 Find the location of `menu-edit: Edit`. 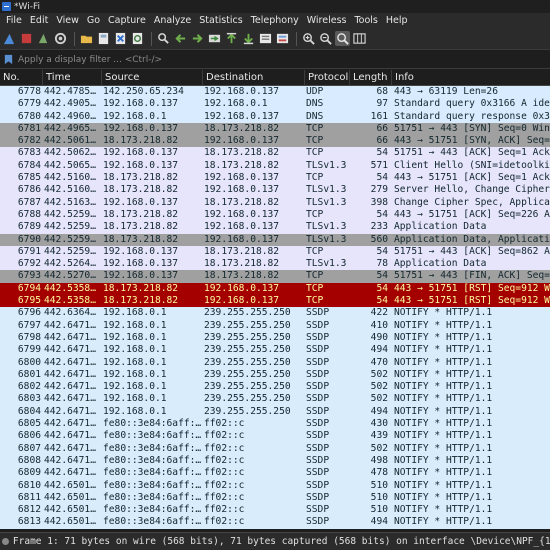

menu-edit: Edit is located at coordinates (39, 20).